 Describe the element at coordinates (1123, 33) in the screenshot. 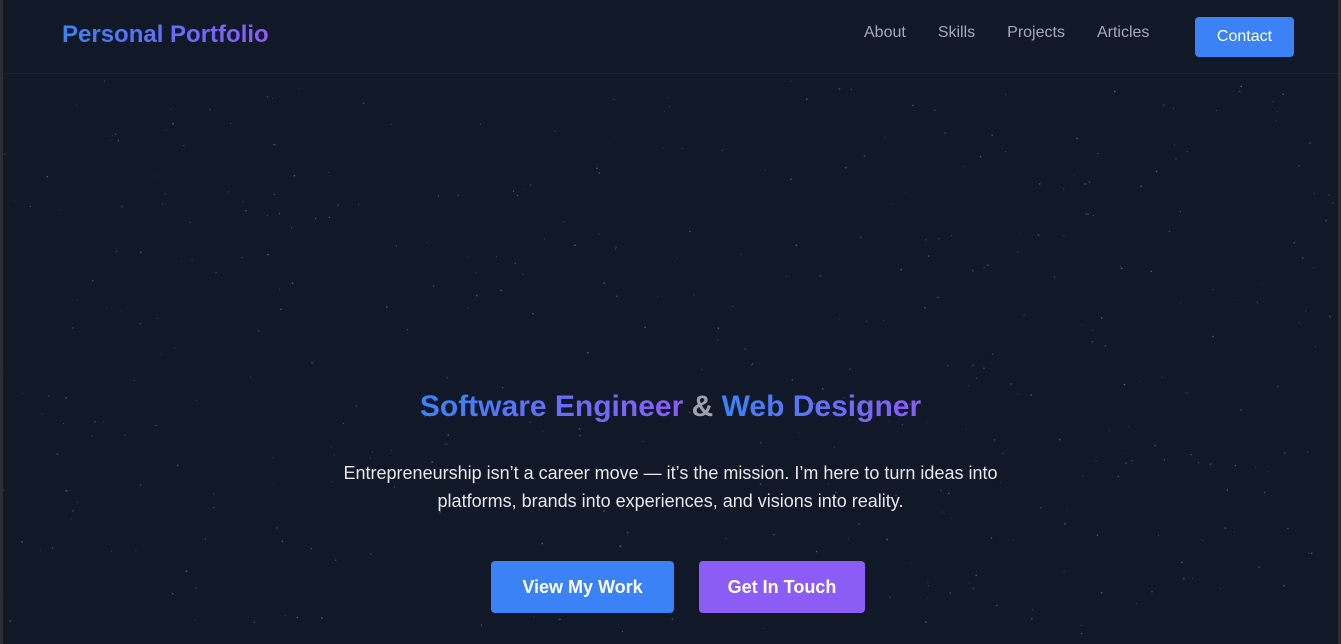

I see `nav-link-articles: Articles` at that location.